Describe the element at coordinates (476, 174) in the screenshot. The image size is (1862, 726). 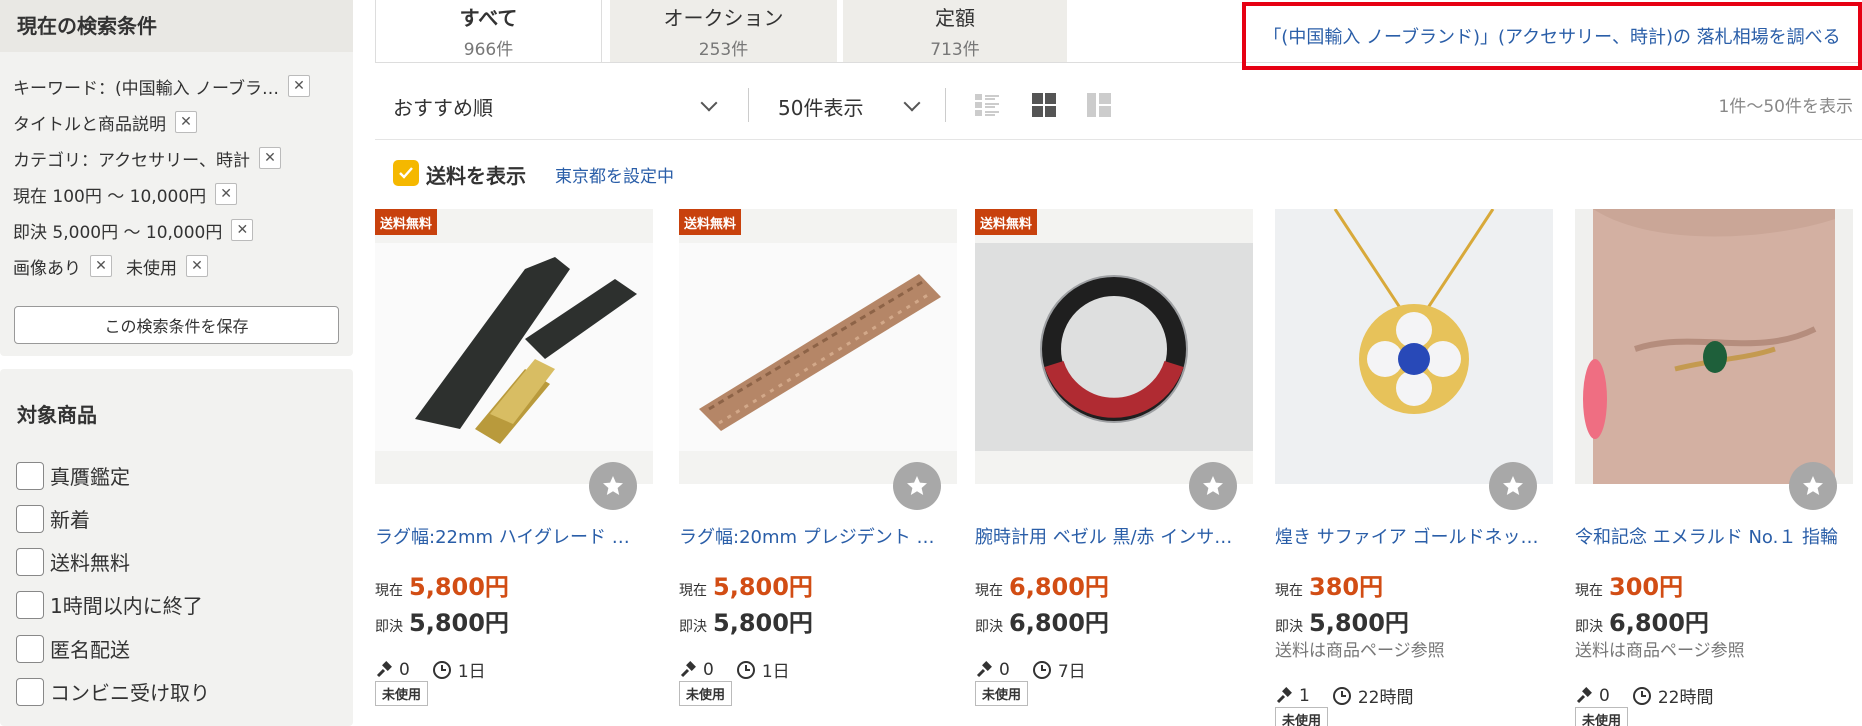
I see `show-shipping-label: 送料を表示` at that location.